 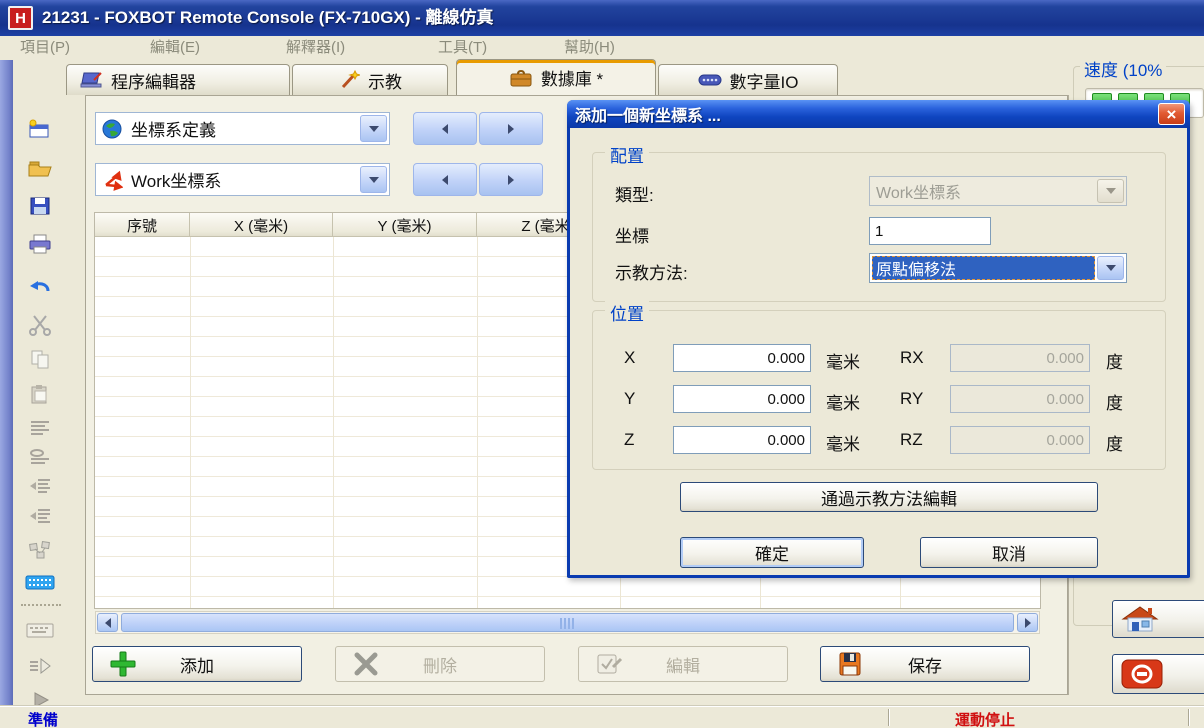 I want to click on status-separator, so click(x=1188, y=717).